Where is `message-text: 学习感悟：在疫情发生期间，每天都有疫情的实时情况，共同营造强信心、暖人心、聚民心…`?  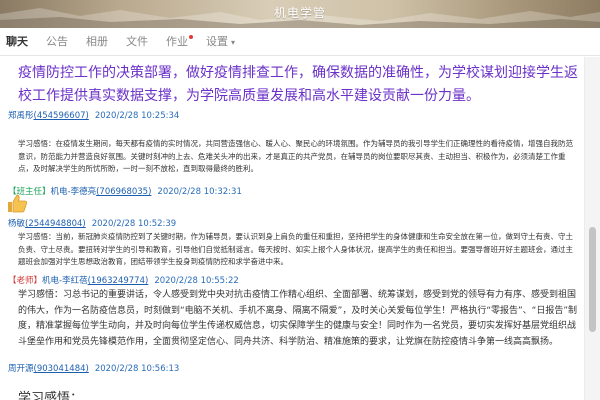 message-text: 学习感悟：在疫情发生期间，每天都有疫情的实时情况，共同营造强信心、暖人心、聚民心… is located at coordinates (295, 156).